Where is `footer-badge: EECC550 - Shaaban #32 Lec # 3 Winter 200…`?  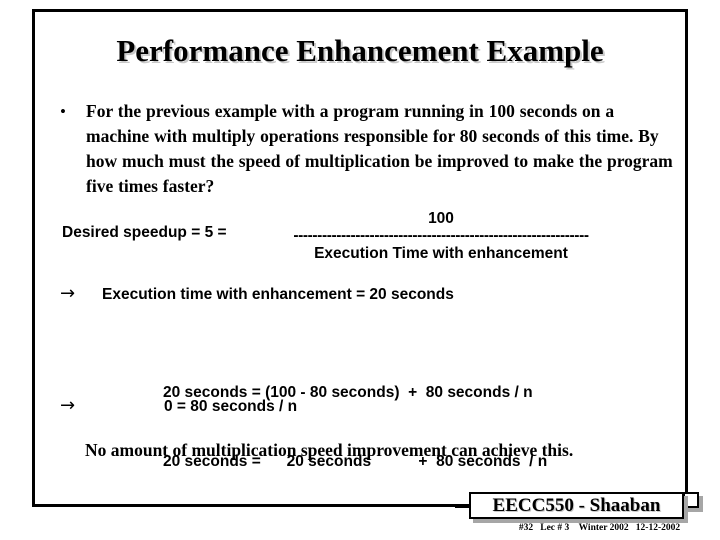 footer-badge: EECC550 - Shaaban #32 Lec # 3 Winter 200… is located at coordinates (579, 513).